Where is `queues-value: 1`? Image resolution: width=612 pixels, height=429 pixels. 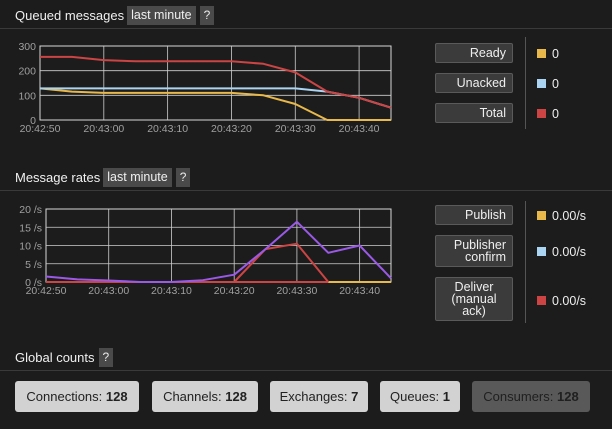
queues-value: 1 is located at coordinates (446, 396).